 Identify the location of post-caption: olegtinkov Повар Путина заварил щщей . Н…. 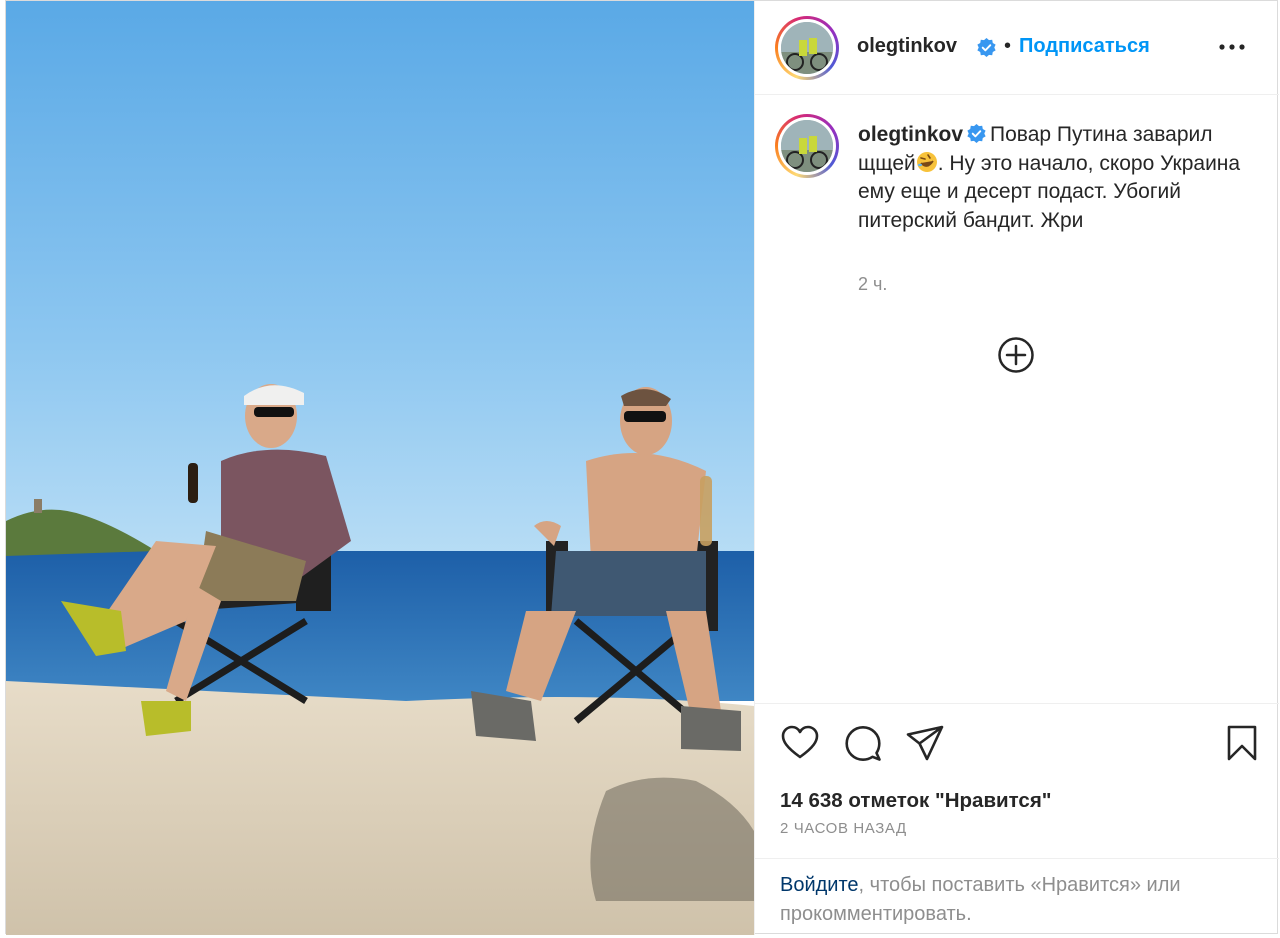
(1058, 178).